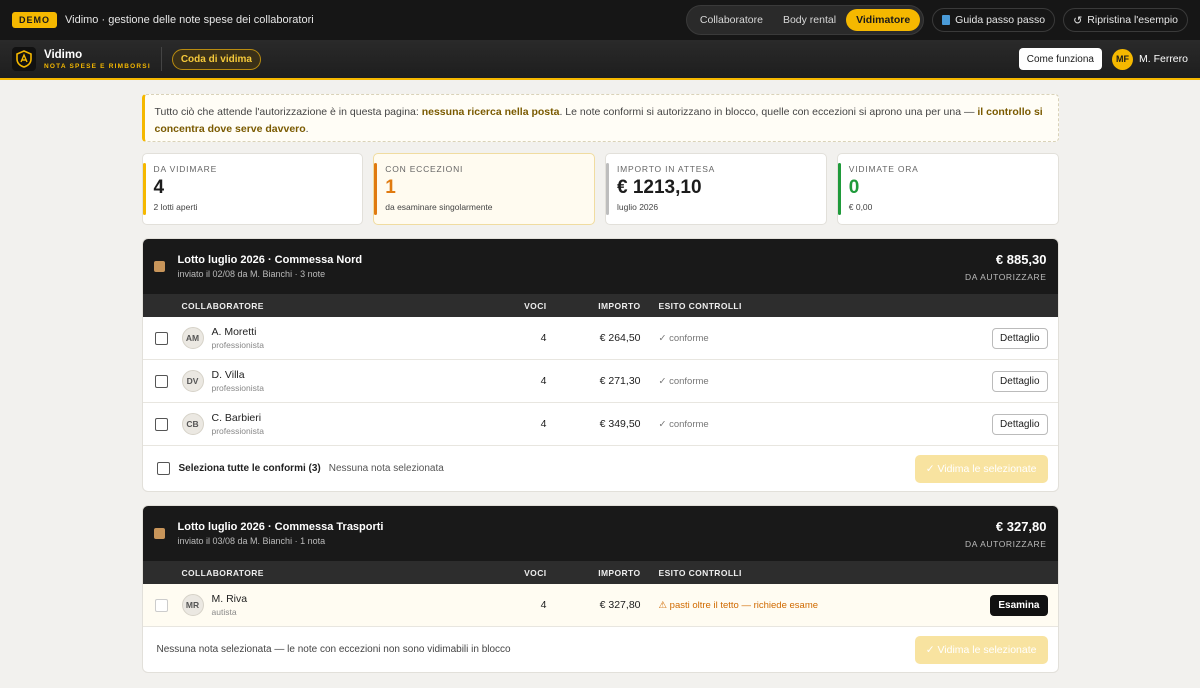 The height and width of the screenshot is (688, 1200). I want to click on batch-total: € 885,30 DA AUTORIZZARE, so click(1005, 267).